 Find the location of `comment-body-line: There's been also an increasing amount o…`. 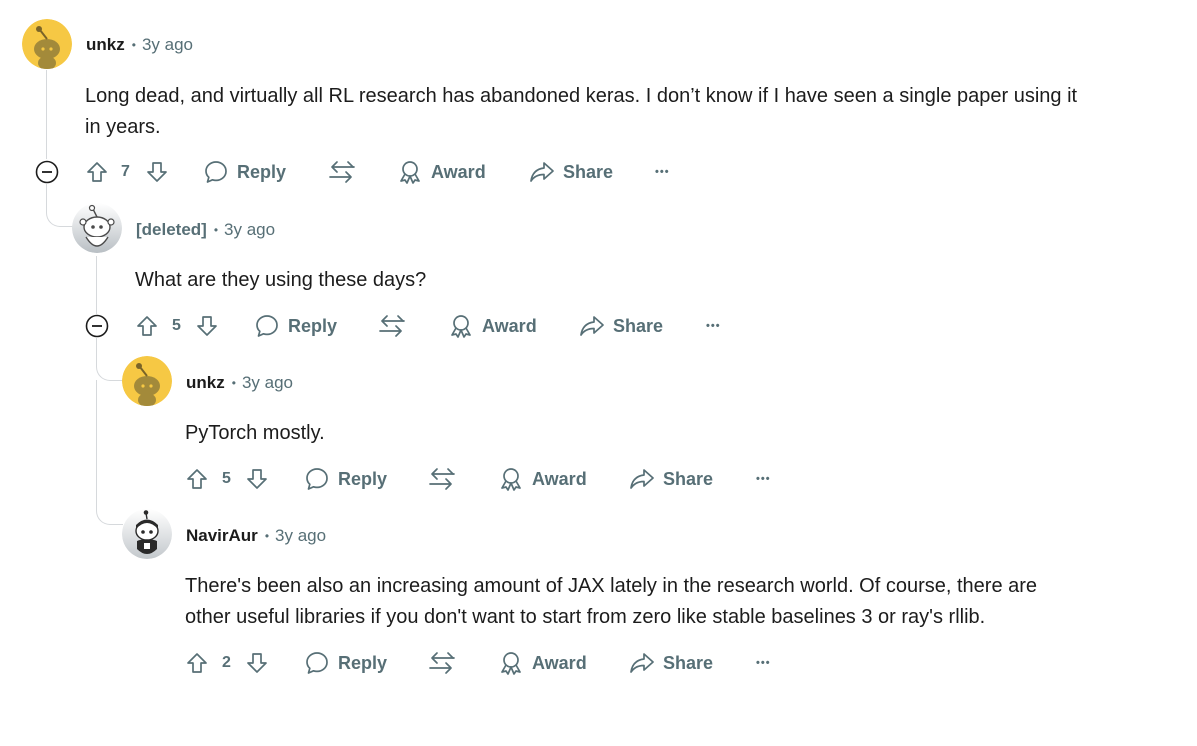

comment-body-line: There's been also an increasing amount o… is located at coordinates (611, 586).